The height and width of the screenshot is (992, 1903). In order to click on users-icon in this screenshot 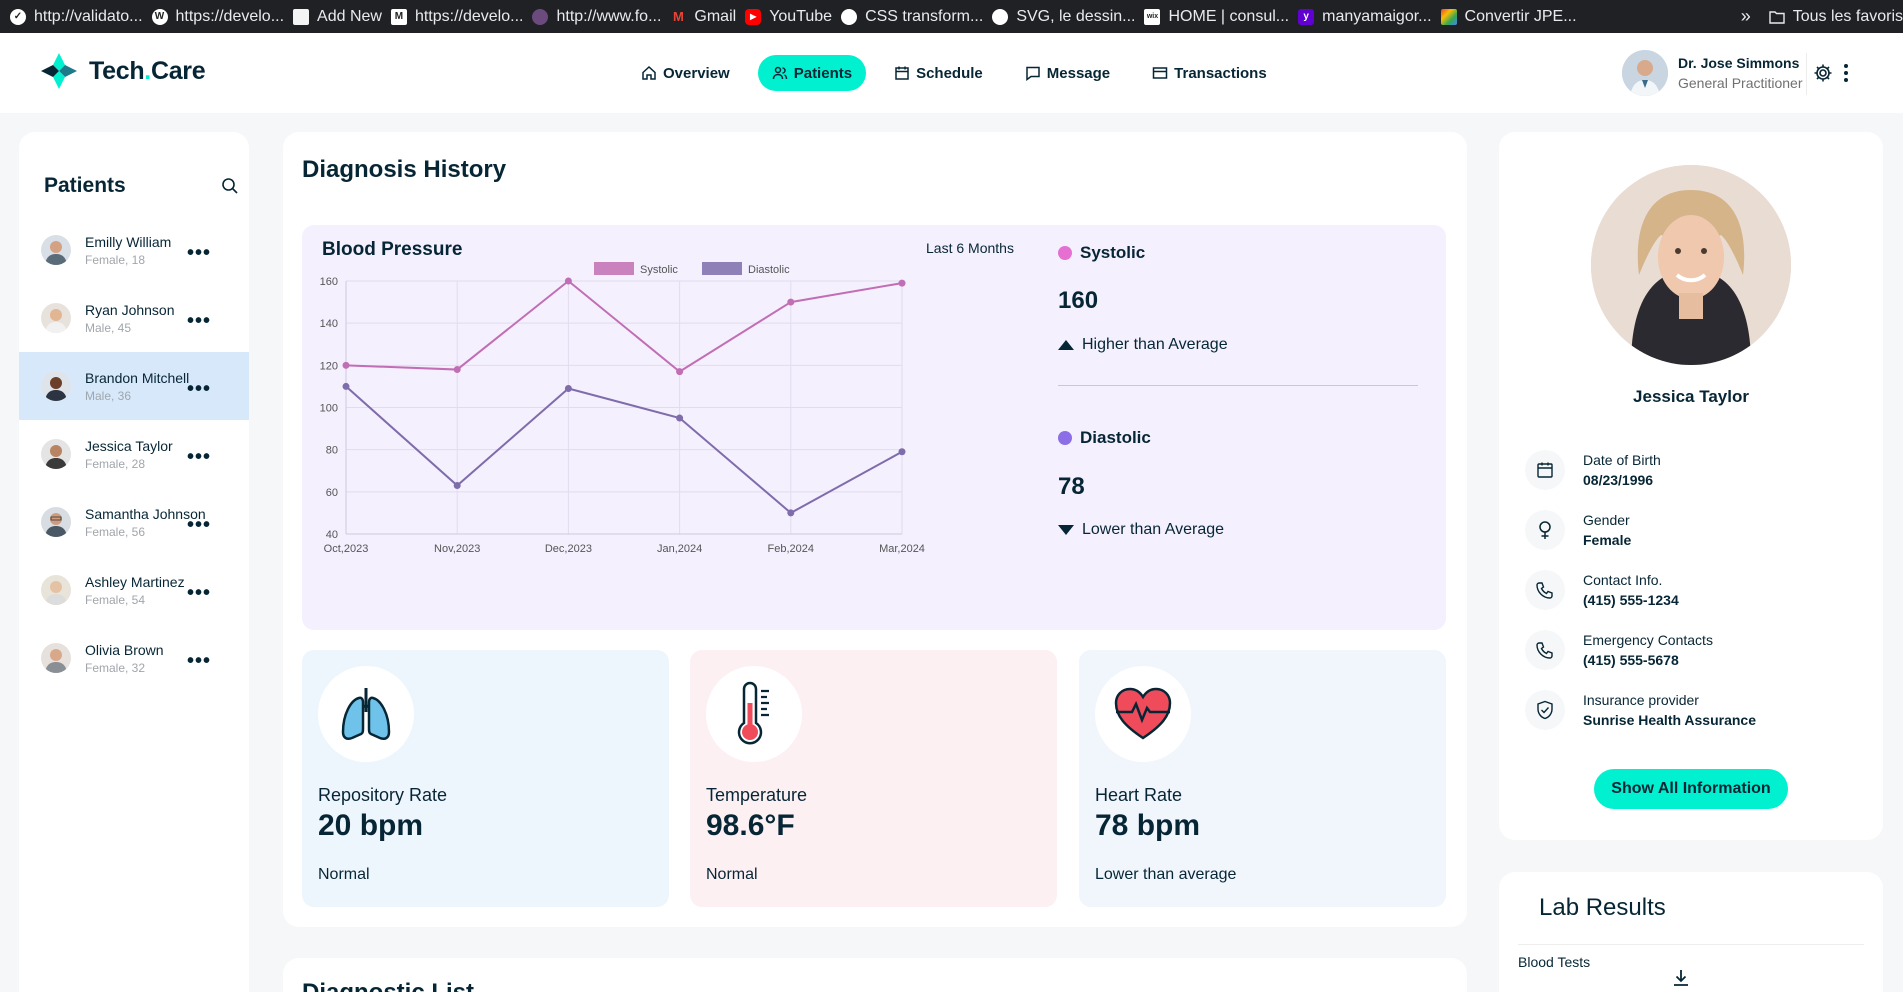, I will do `click(779, 73)`.